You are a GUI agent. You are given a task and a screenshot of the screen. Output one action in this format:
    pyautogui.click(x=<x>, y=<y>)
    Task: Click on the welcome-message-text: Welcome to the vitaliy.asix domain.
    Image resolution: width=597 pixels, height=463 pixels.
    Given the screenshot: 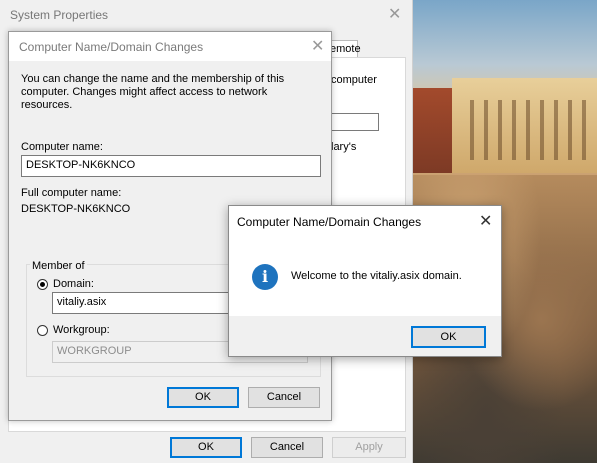 What is the action you would take?
    pyautogui.click(x=376, y=276)
    